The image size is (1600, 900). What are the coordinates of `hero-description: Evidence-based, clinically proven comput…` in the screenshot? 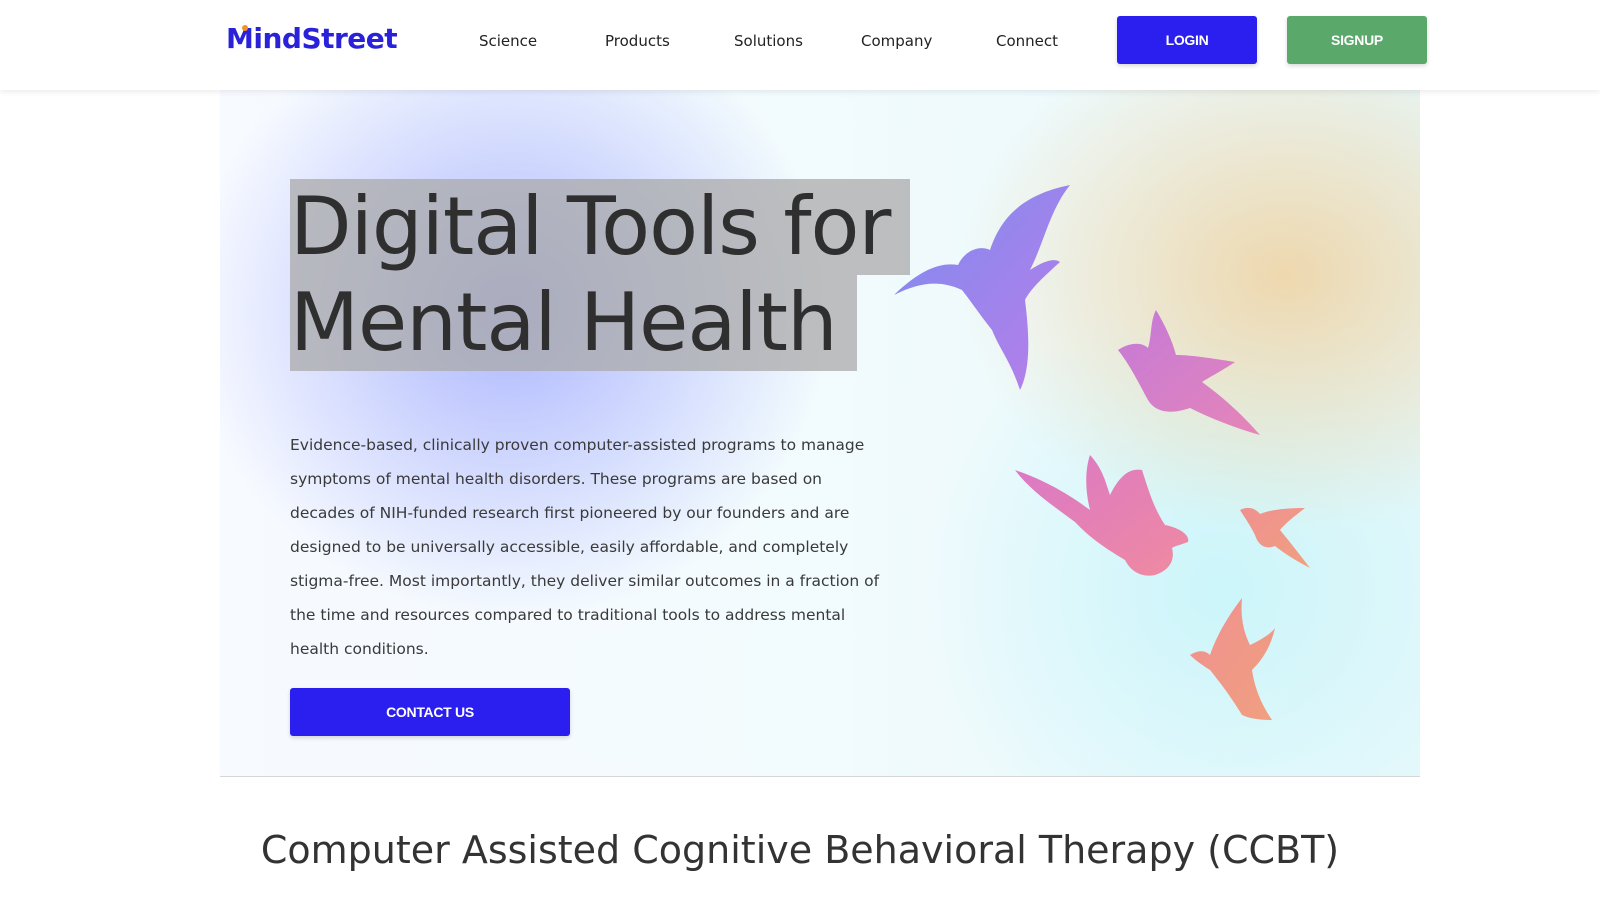 It's located at (585, 547).